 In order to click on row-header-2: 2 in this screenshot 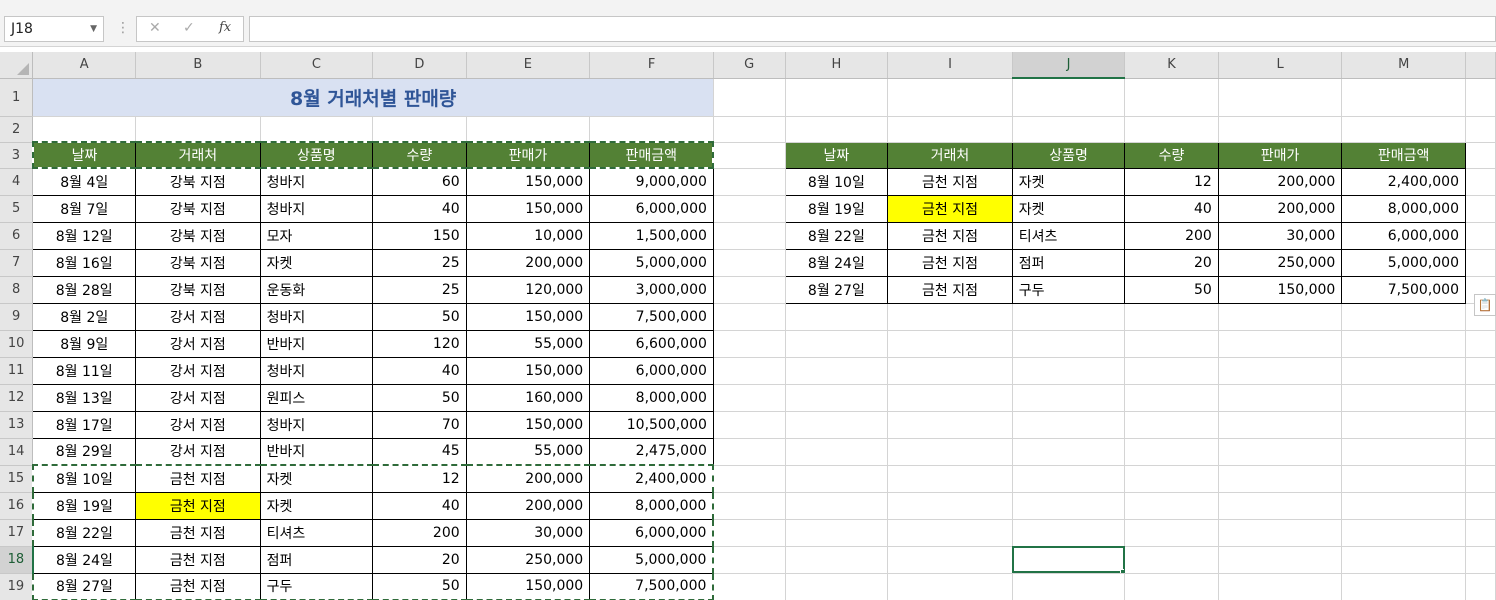, I will do `click(17, 129)`.